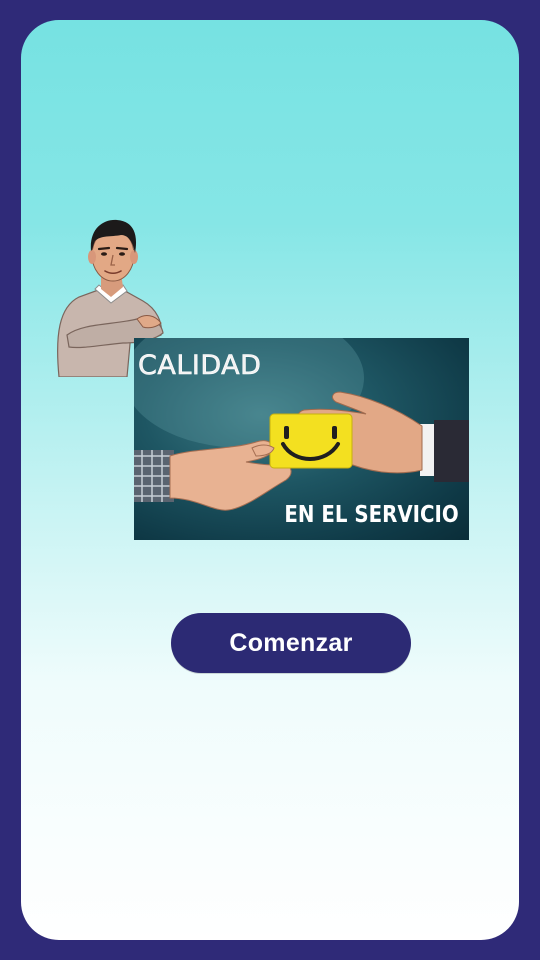 This screenshot has width=540, height=960. What do you see at coordinates (311, 441) in the screenshot?
I see `smiley-card-icon` at bounding box center [311, 441].